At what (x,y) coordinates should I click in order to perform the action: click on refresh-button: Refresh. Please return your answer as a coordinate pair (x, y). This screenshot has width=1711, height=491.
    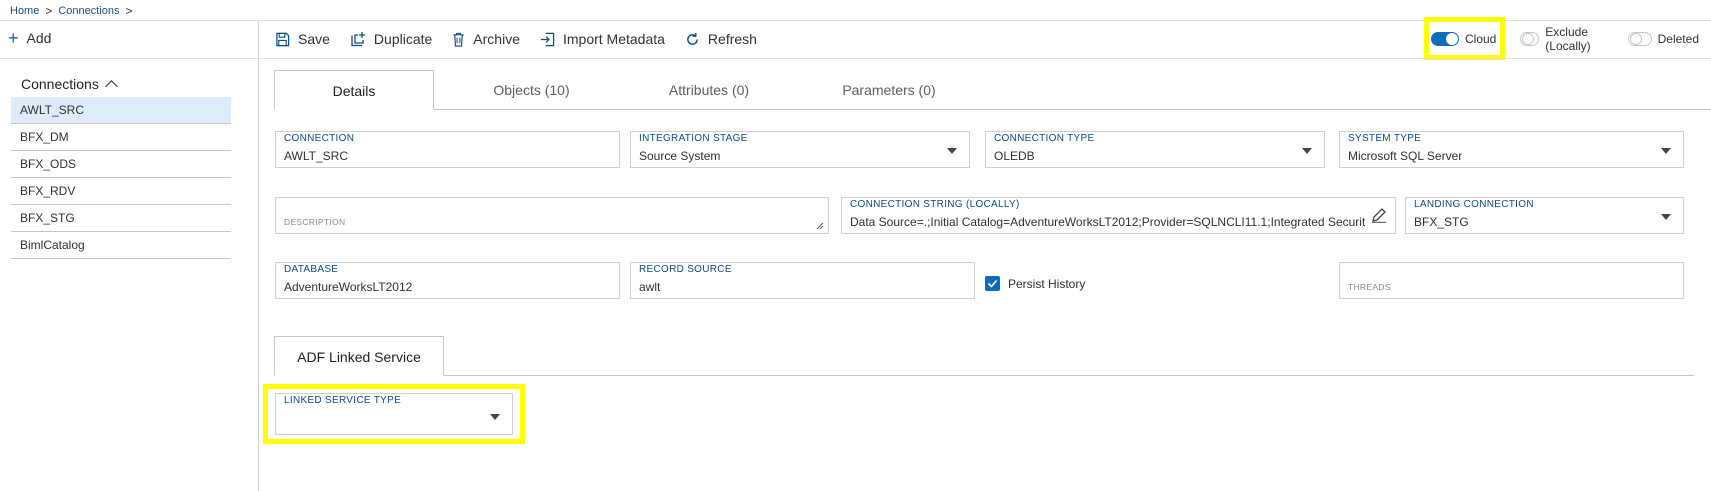
    Looking at the image, I should click on (721, 39).